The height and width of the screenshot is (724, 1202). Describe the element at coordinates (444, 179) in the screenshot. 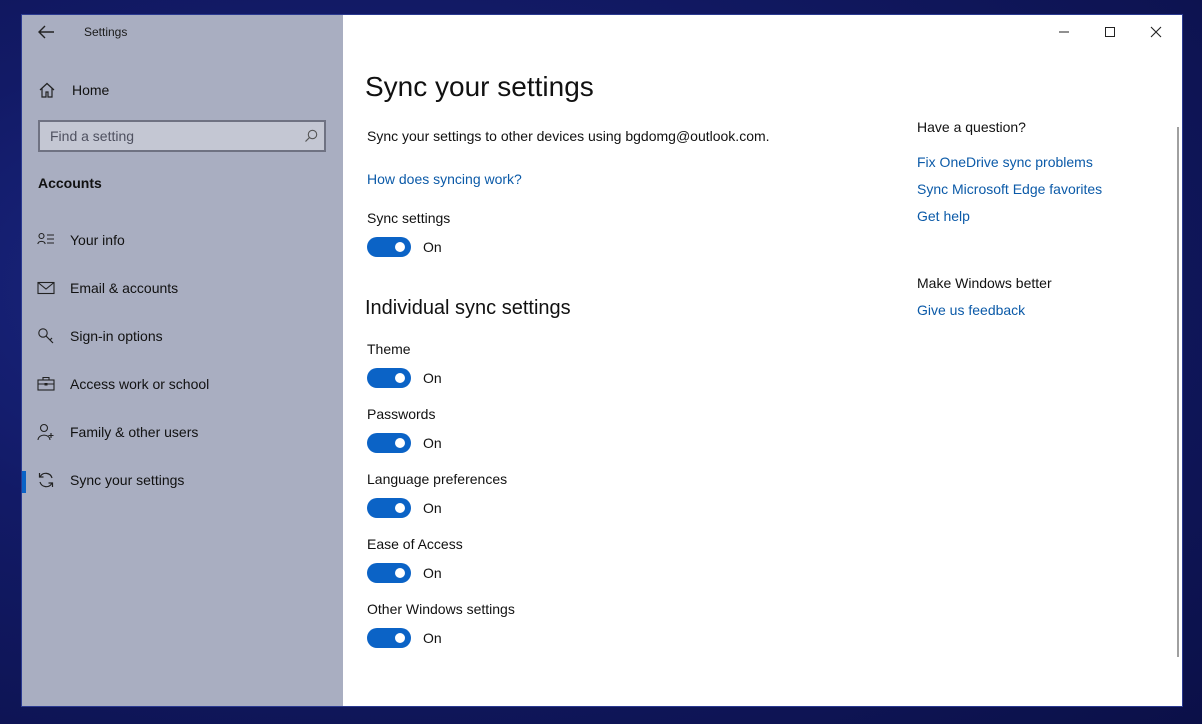

I see `how-syncing-works-link: How does syncing work?` at that location.